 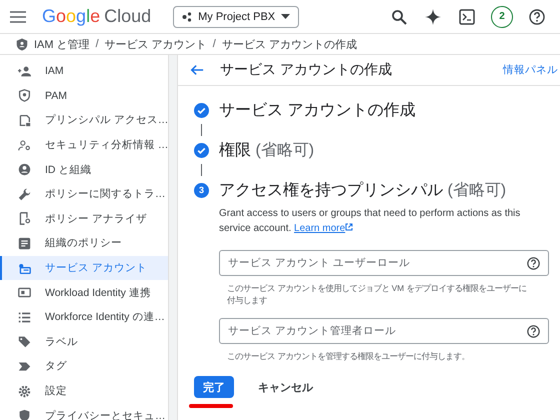 What do you see at coordinates (84, 268) in the screenshot?
I see `sidebar-item: サービス アカウント` at bounding box center [84, 268].